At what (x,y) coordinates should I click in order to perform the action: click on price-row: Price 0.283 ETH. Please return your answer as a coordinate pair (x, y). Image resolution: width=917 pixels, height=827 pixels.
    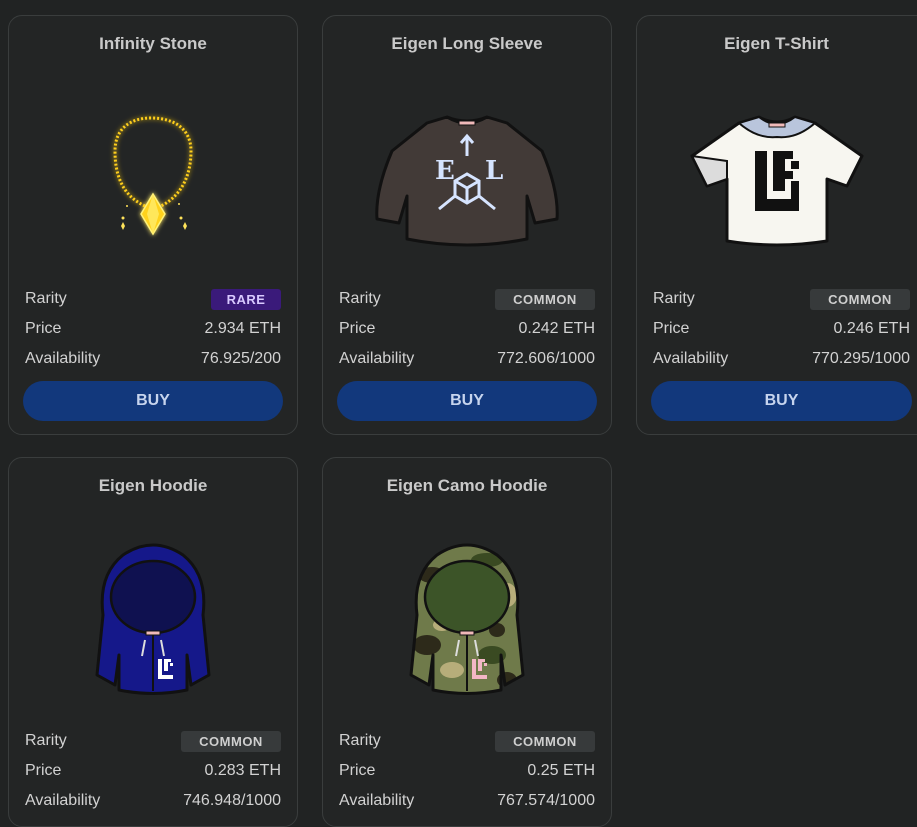
    Looking at the image, I should click on (153, 771).